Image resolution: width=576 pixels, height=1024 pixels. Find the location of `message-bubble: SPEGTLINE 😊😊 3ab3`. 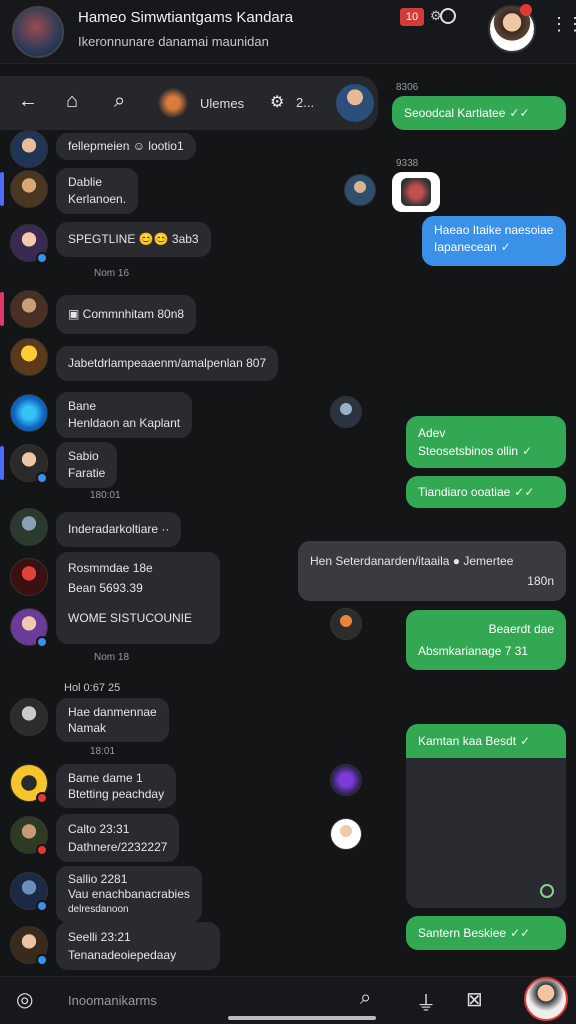

message-bubble: SPEGTLINE 😊😊 3ab3 is located at coordinates (133, 239).